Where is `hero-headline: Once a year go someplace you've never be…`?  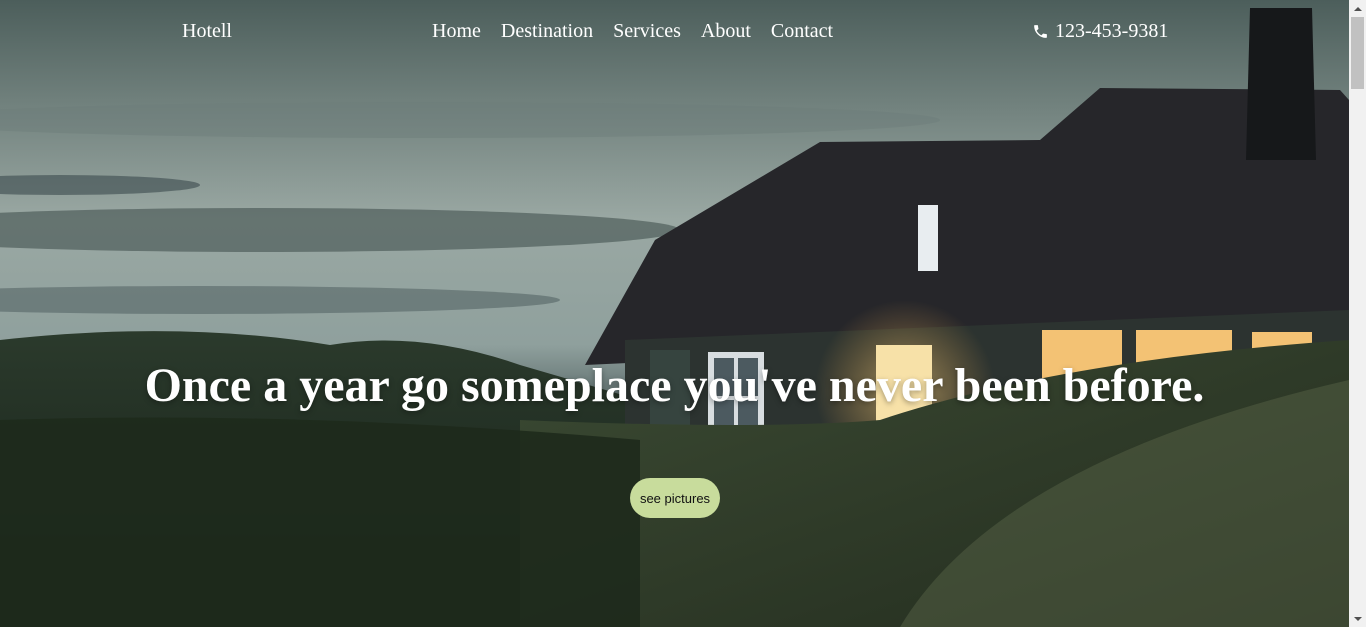 hero-headline: Once a year go someplace you've never be… is located at coordinates (674, 385).